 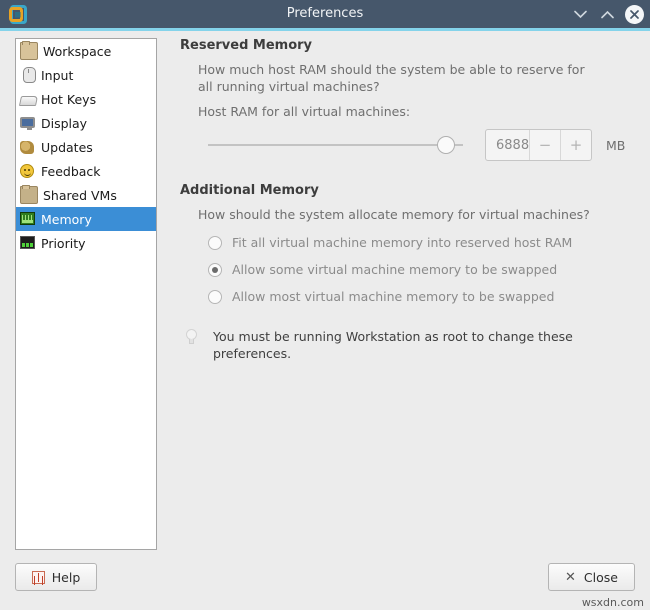 I want to click on host-ram-slider, so click(x=335, y=145).